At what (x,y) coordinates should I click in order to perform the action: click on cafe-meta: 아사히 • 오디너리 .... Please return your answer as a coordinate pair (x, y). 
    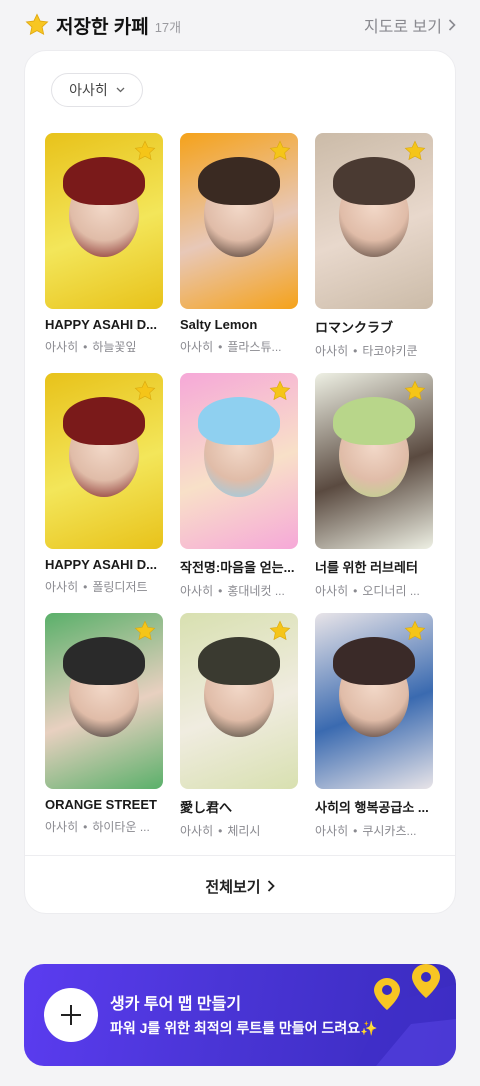
    Looking at the image, I should click on (374, 590).